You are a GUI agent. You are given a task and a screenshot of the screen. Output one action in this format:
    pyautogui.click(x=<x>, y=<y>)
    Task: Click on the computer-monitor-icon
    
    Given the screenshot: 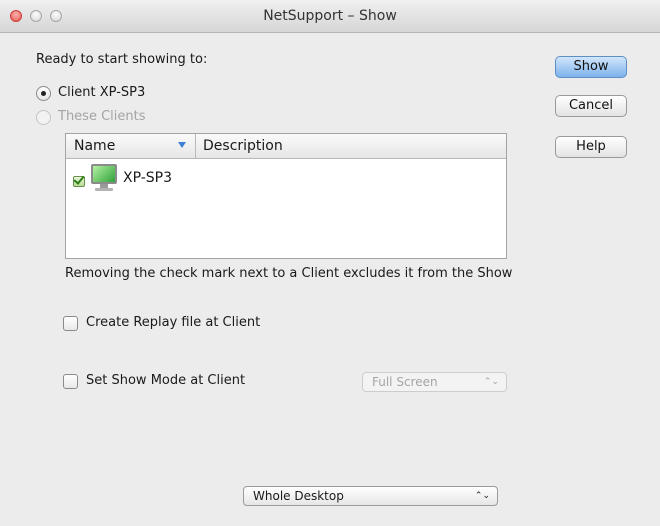 What is the action you would take?
    pyautogui.click(x=104, y=178)
    